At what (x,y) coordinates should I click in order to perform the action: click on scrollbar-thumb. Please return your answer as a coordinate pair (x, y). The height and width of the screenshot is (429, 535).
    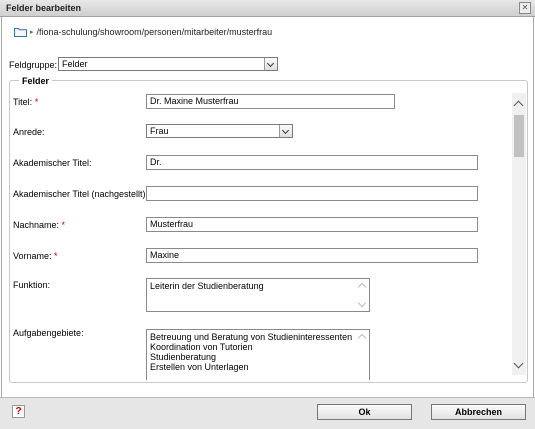
    Looking at the image, I should click on (519, 136).